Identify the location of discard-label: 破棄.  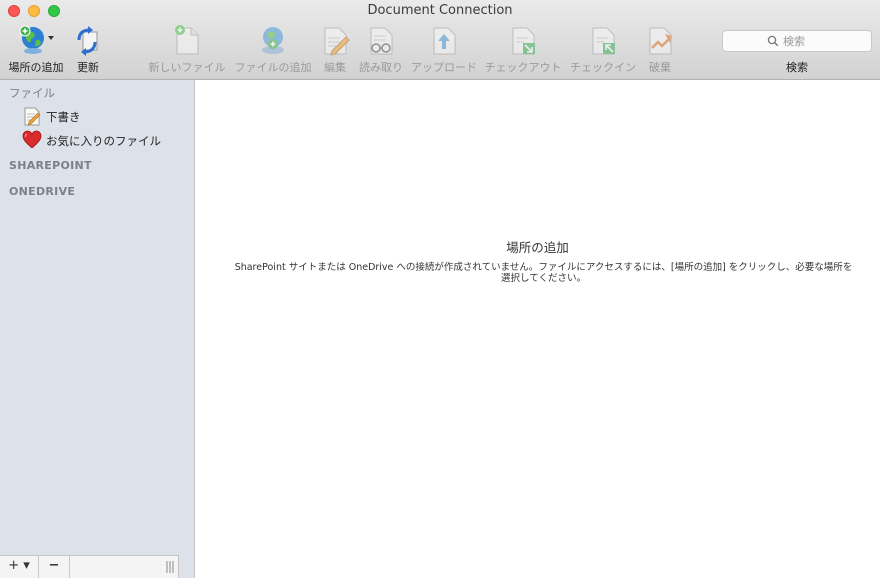
(660, 67).